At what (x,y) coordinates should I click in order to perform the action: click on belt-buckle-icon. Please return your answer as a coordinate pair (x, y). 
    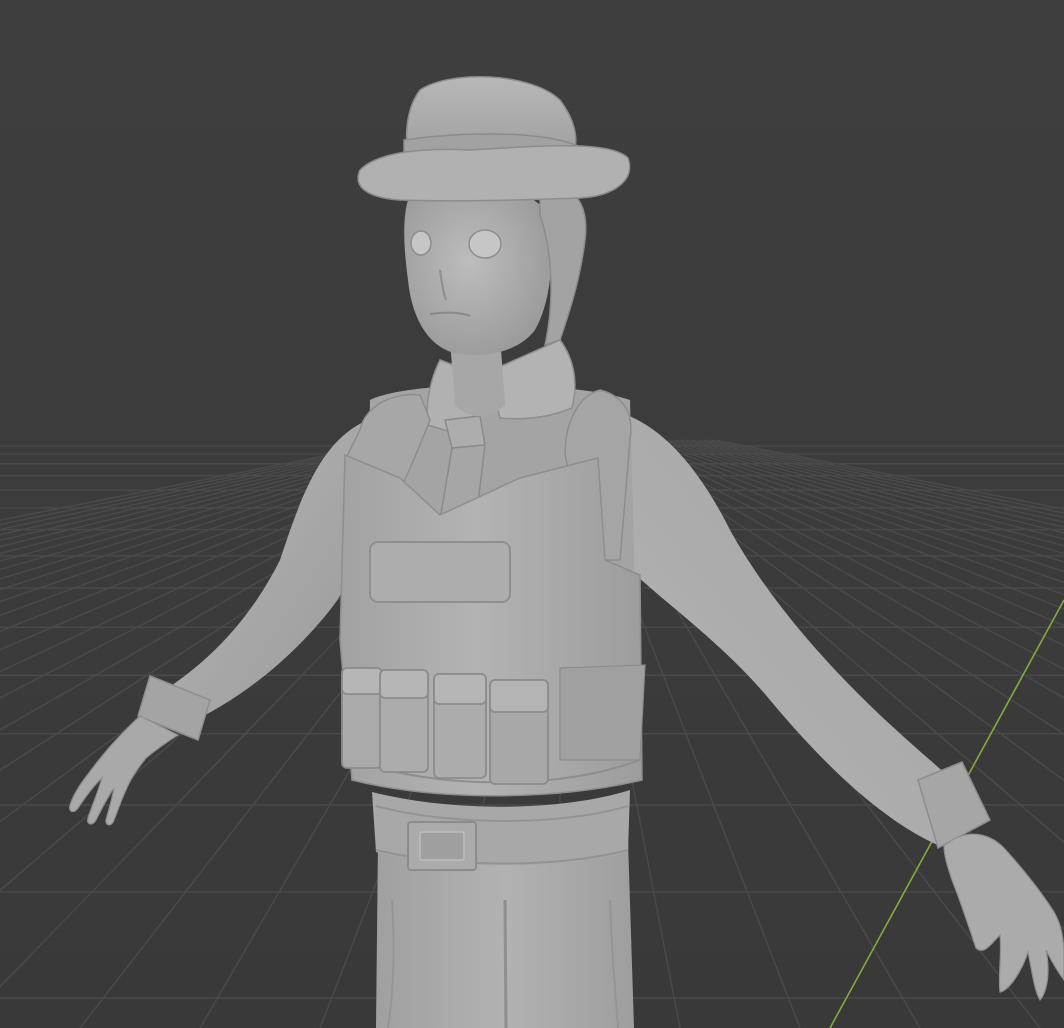
    Looking at the image, I should click on (442, 846).